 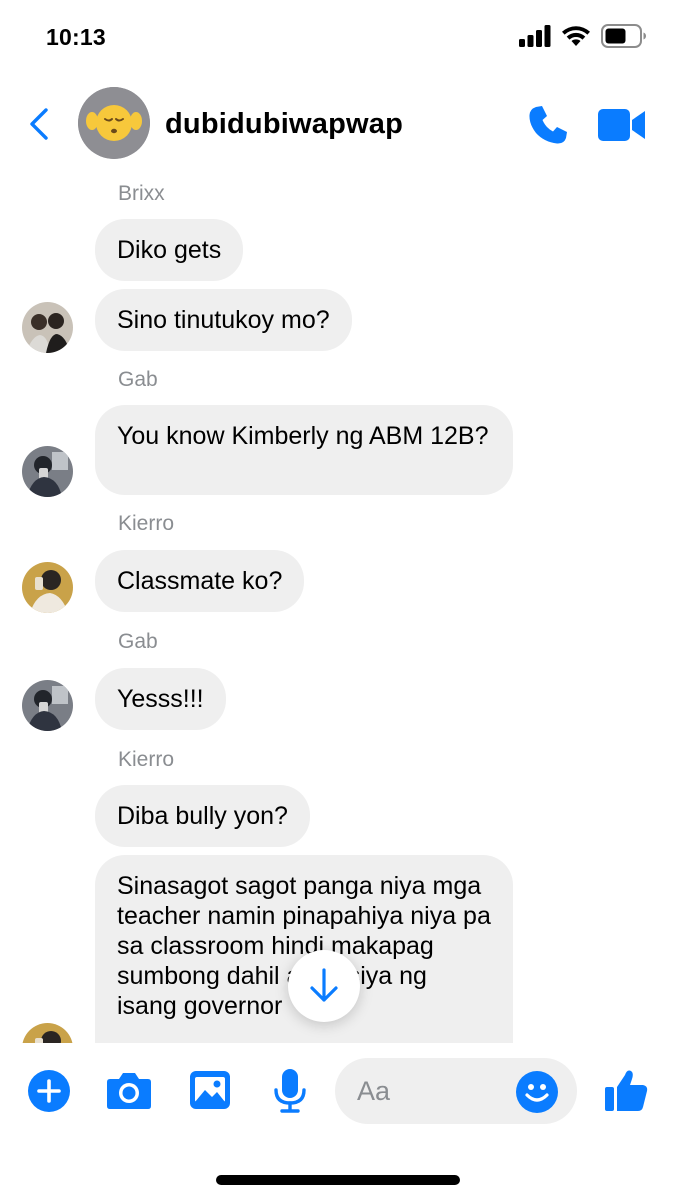 I want to click on video-call-button, so click(x=622, y=125).